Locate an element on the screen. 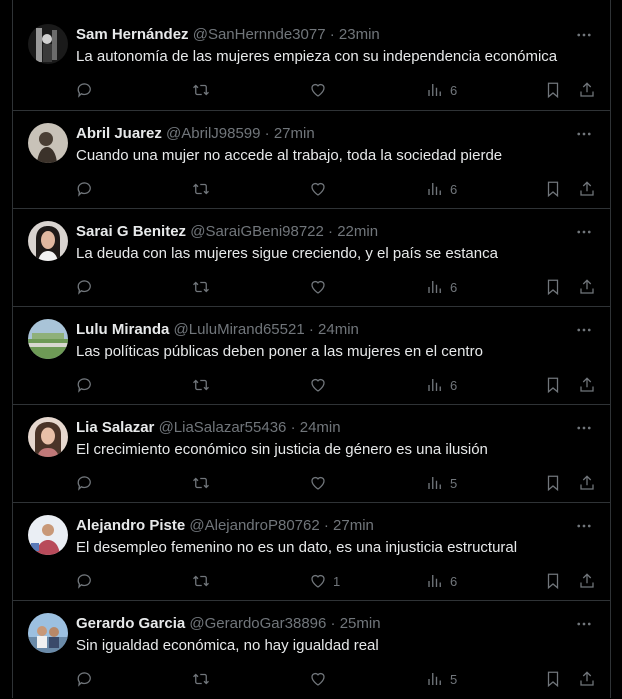 This screenshot has height=699, width=622. display-name: Abril Juarez is located at coordinates (119, 133).